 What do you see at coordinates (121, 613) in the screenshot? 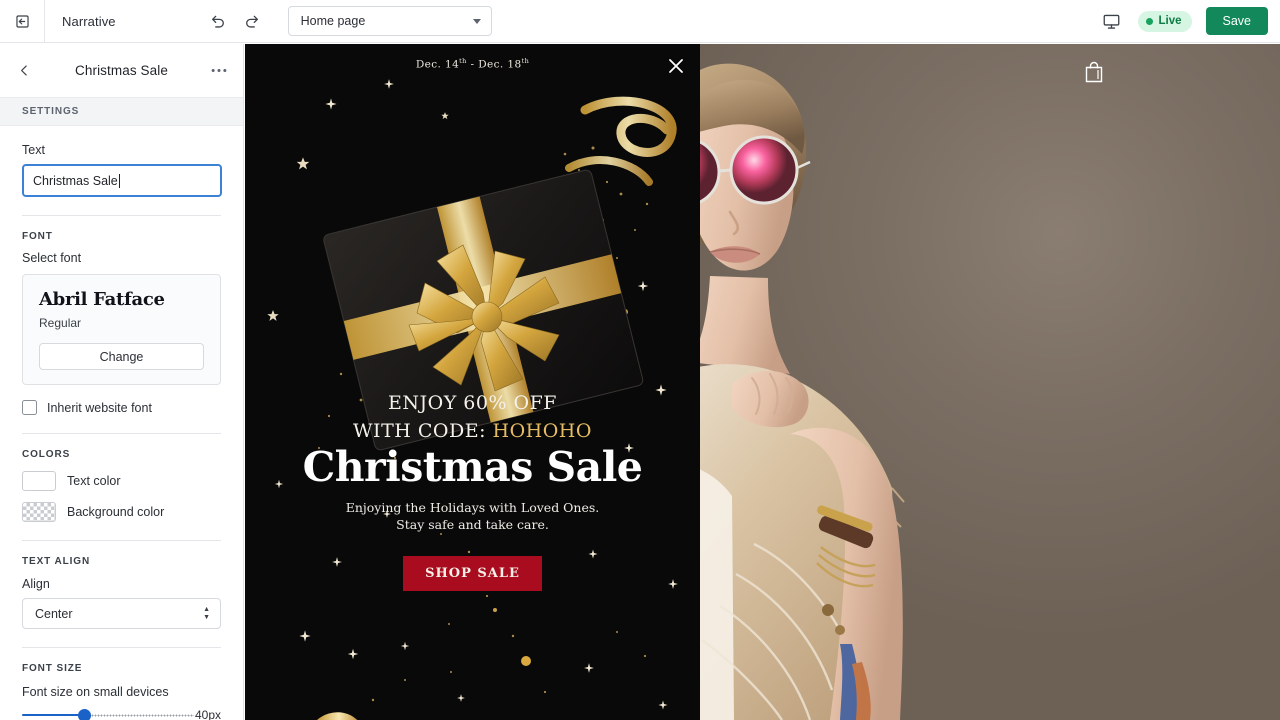
I see `align-select: Center ▲ ▼` at bounding box center [121, 613].